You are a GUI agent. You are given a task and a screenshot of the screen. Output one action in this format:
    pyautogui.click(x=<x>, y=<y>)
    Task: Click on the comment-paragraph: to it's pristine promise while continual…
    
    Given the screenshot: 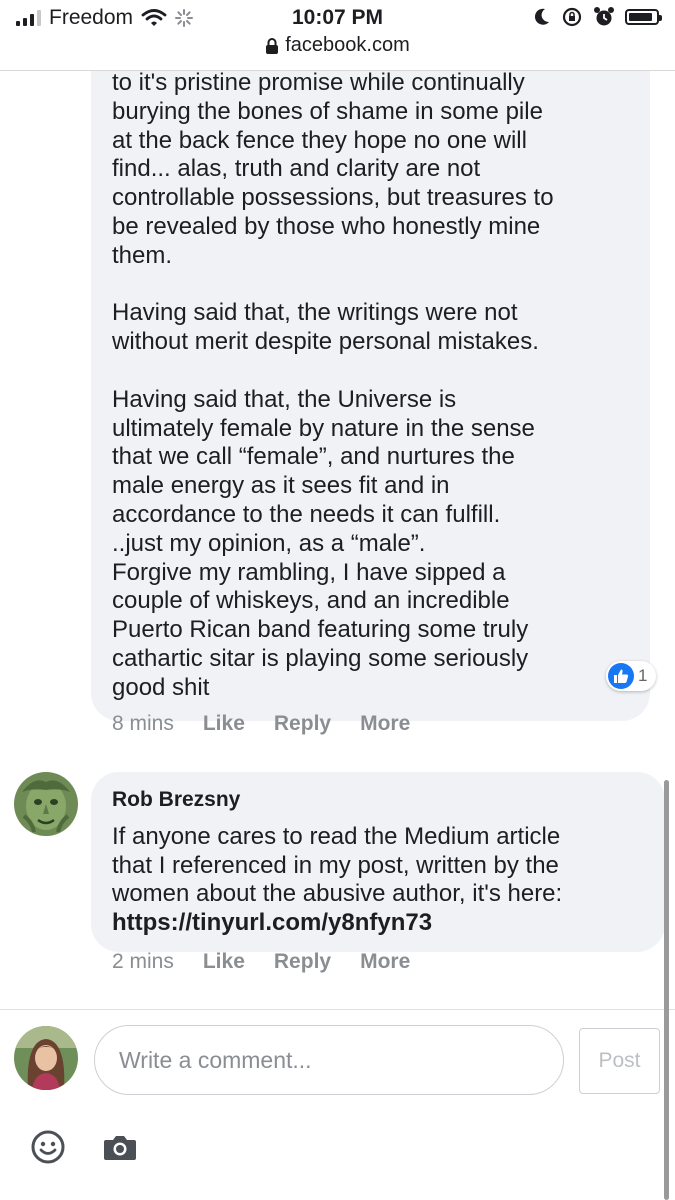 What is the action you would take?
    pyautogui.click(x=333, y=170)
    